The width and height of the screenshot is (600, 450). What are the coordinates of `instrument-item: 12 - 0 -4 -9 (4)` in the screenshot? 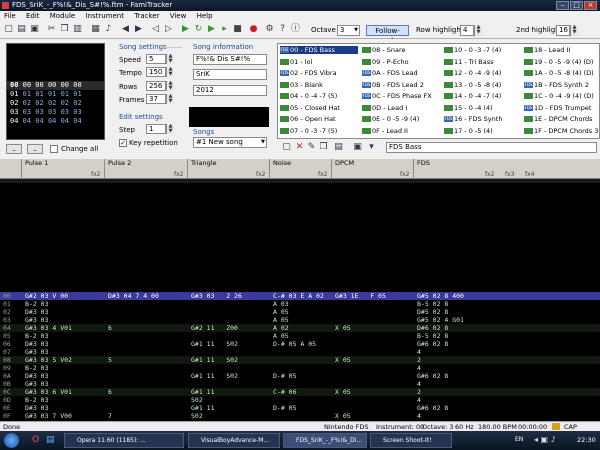 It's located at (482, 73).